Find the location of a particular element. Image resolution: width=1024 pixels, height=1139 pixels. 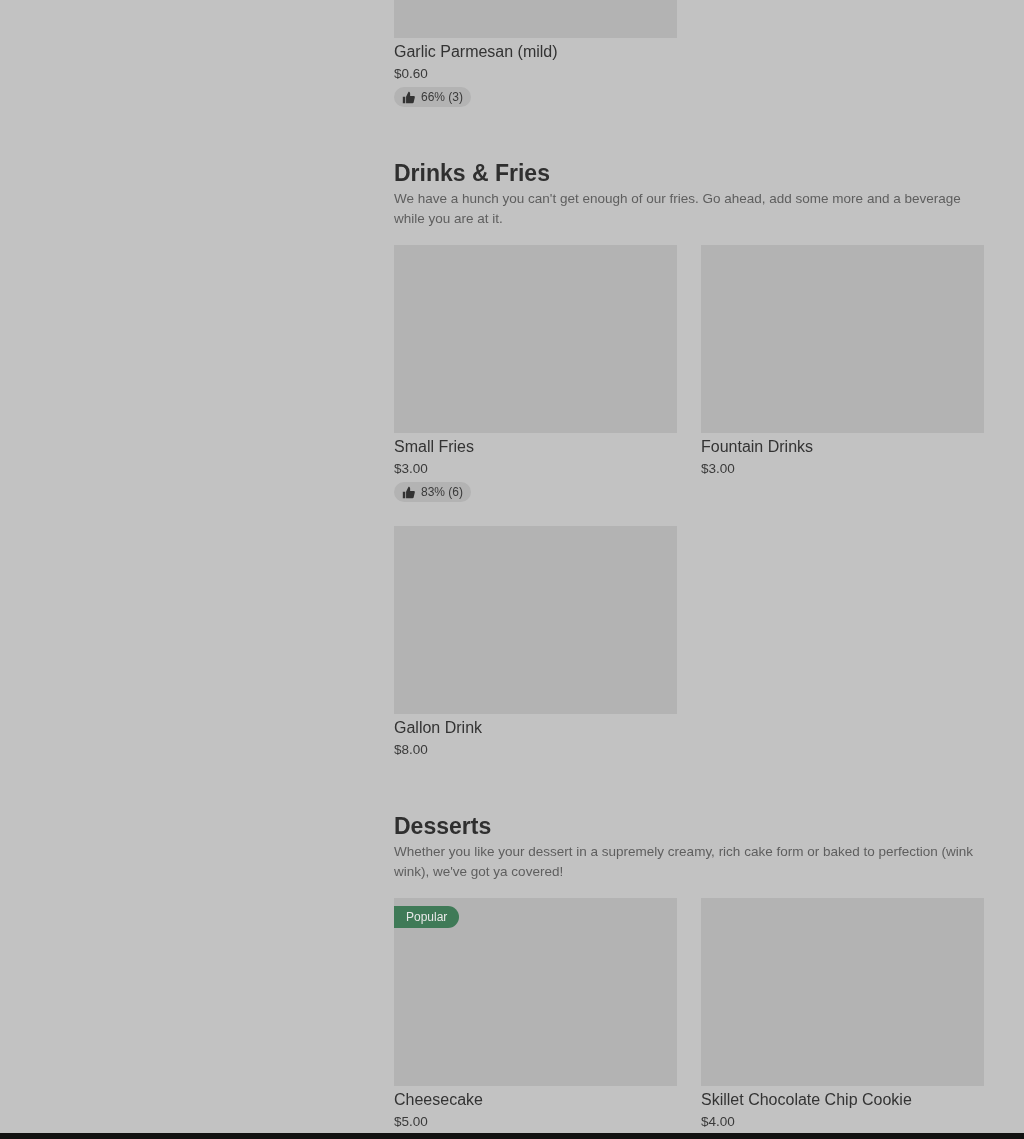

rating-text: 66% (3) is located at coordinates (442, 97).